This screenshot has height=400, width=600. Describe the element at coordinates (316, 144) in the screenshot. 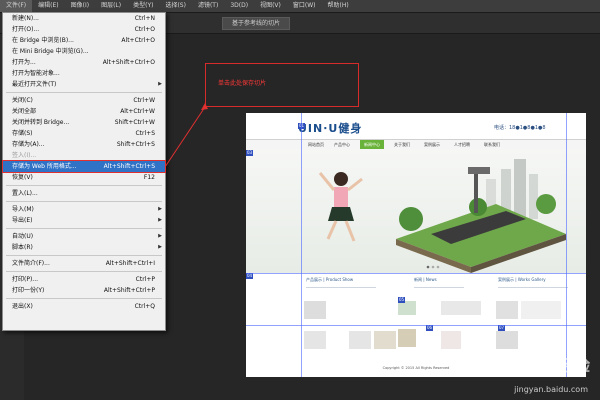

I see `site-nav-item: 网站首页` at that location.